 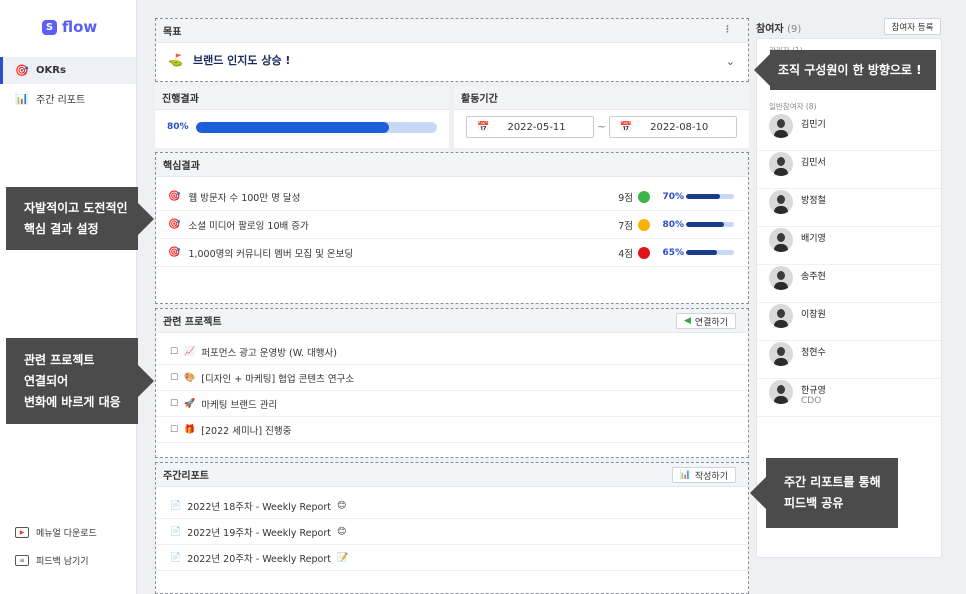 What do you see at coordinates (634, 225) in the screenshot?
I see `key-result-score: 7점` at bounding box center [634, 225].